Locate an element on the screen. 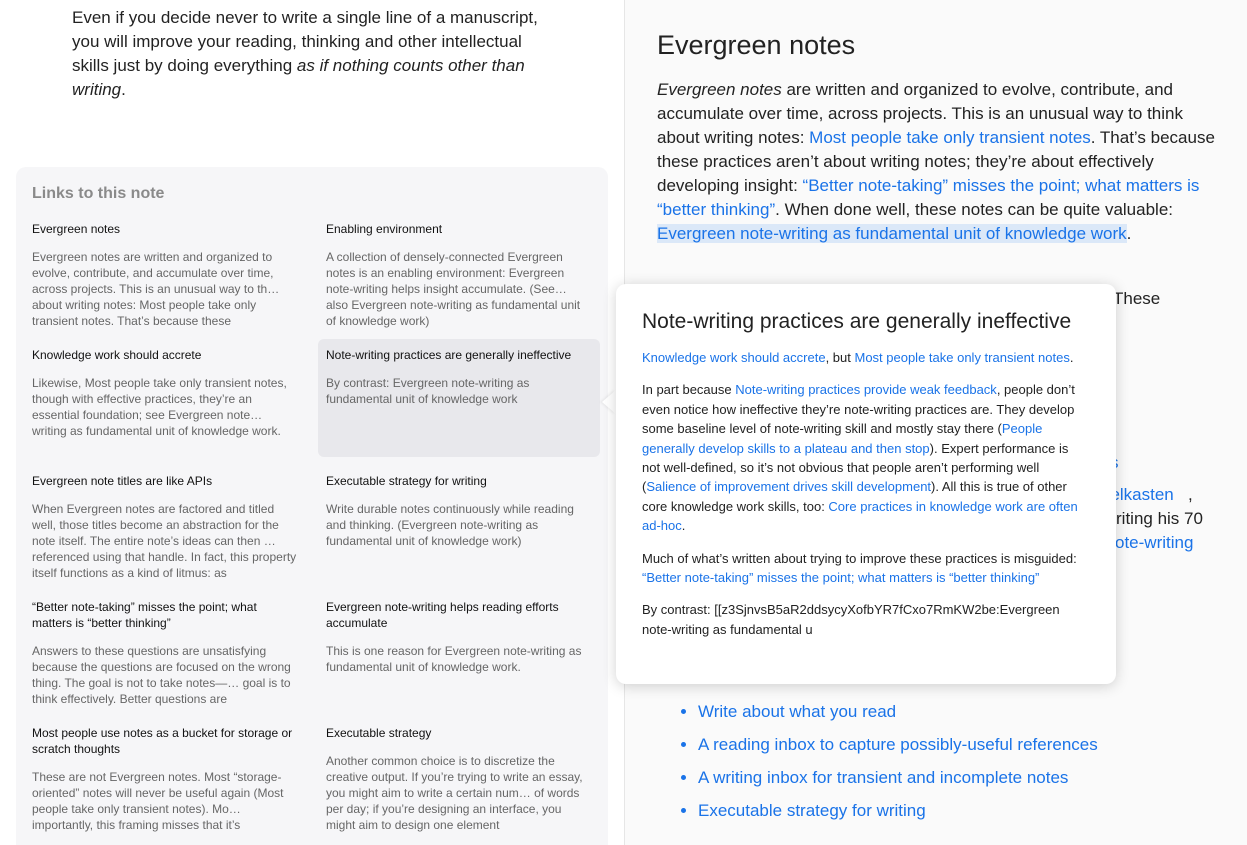 Image resolution: width=1247 pixels, height=845 pixels. partial-link-note-writing: ote-writing is located at coordinates (1154, 543).